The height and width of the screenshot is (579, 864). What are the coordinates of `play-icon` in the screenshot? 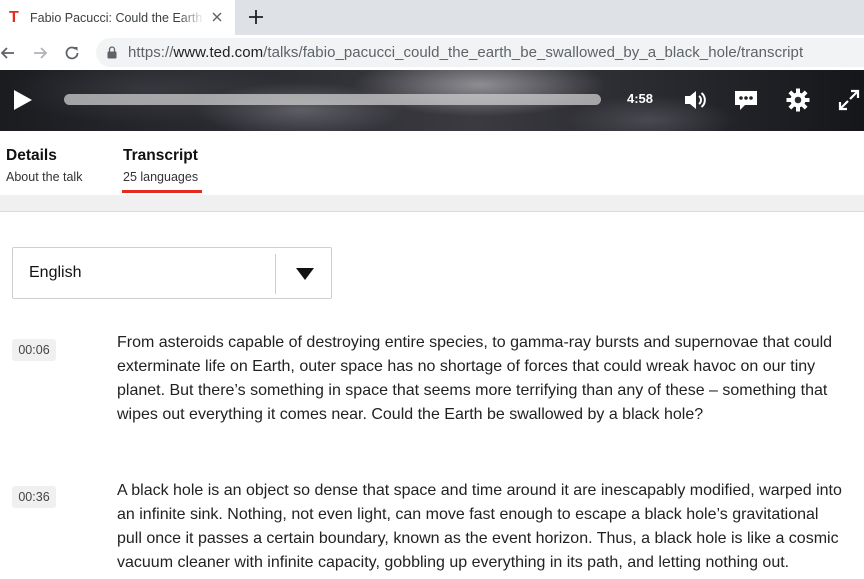 It's located at (23, 100).